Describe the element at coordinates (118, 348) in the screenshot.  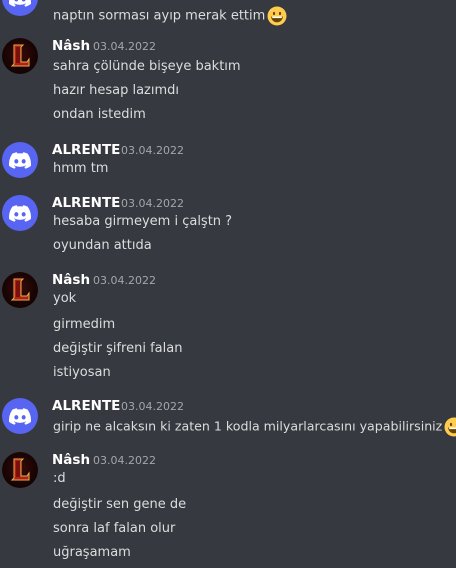
I see `message-line: değiştir şifreni falan` at that location.